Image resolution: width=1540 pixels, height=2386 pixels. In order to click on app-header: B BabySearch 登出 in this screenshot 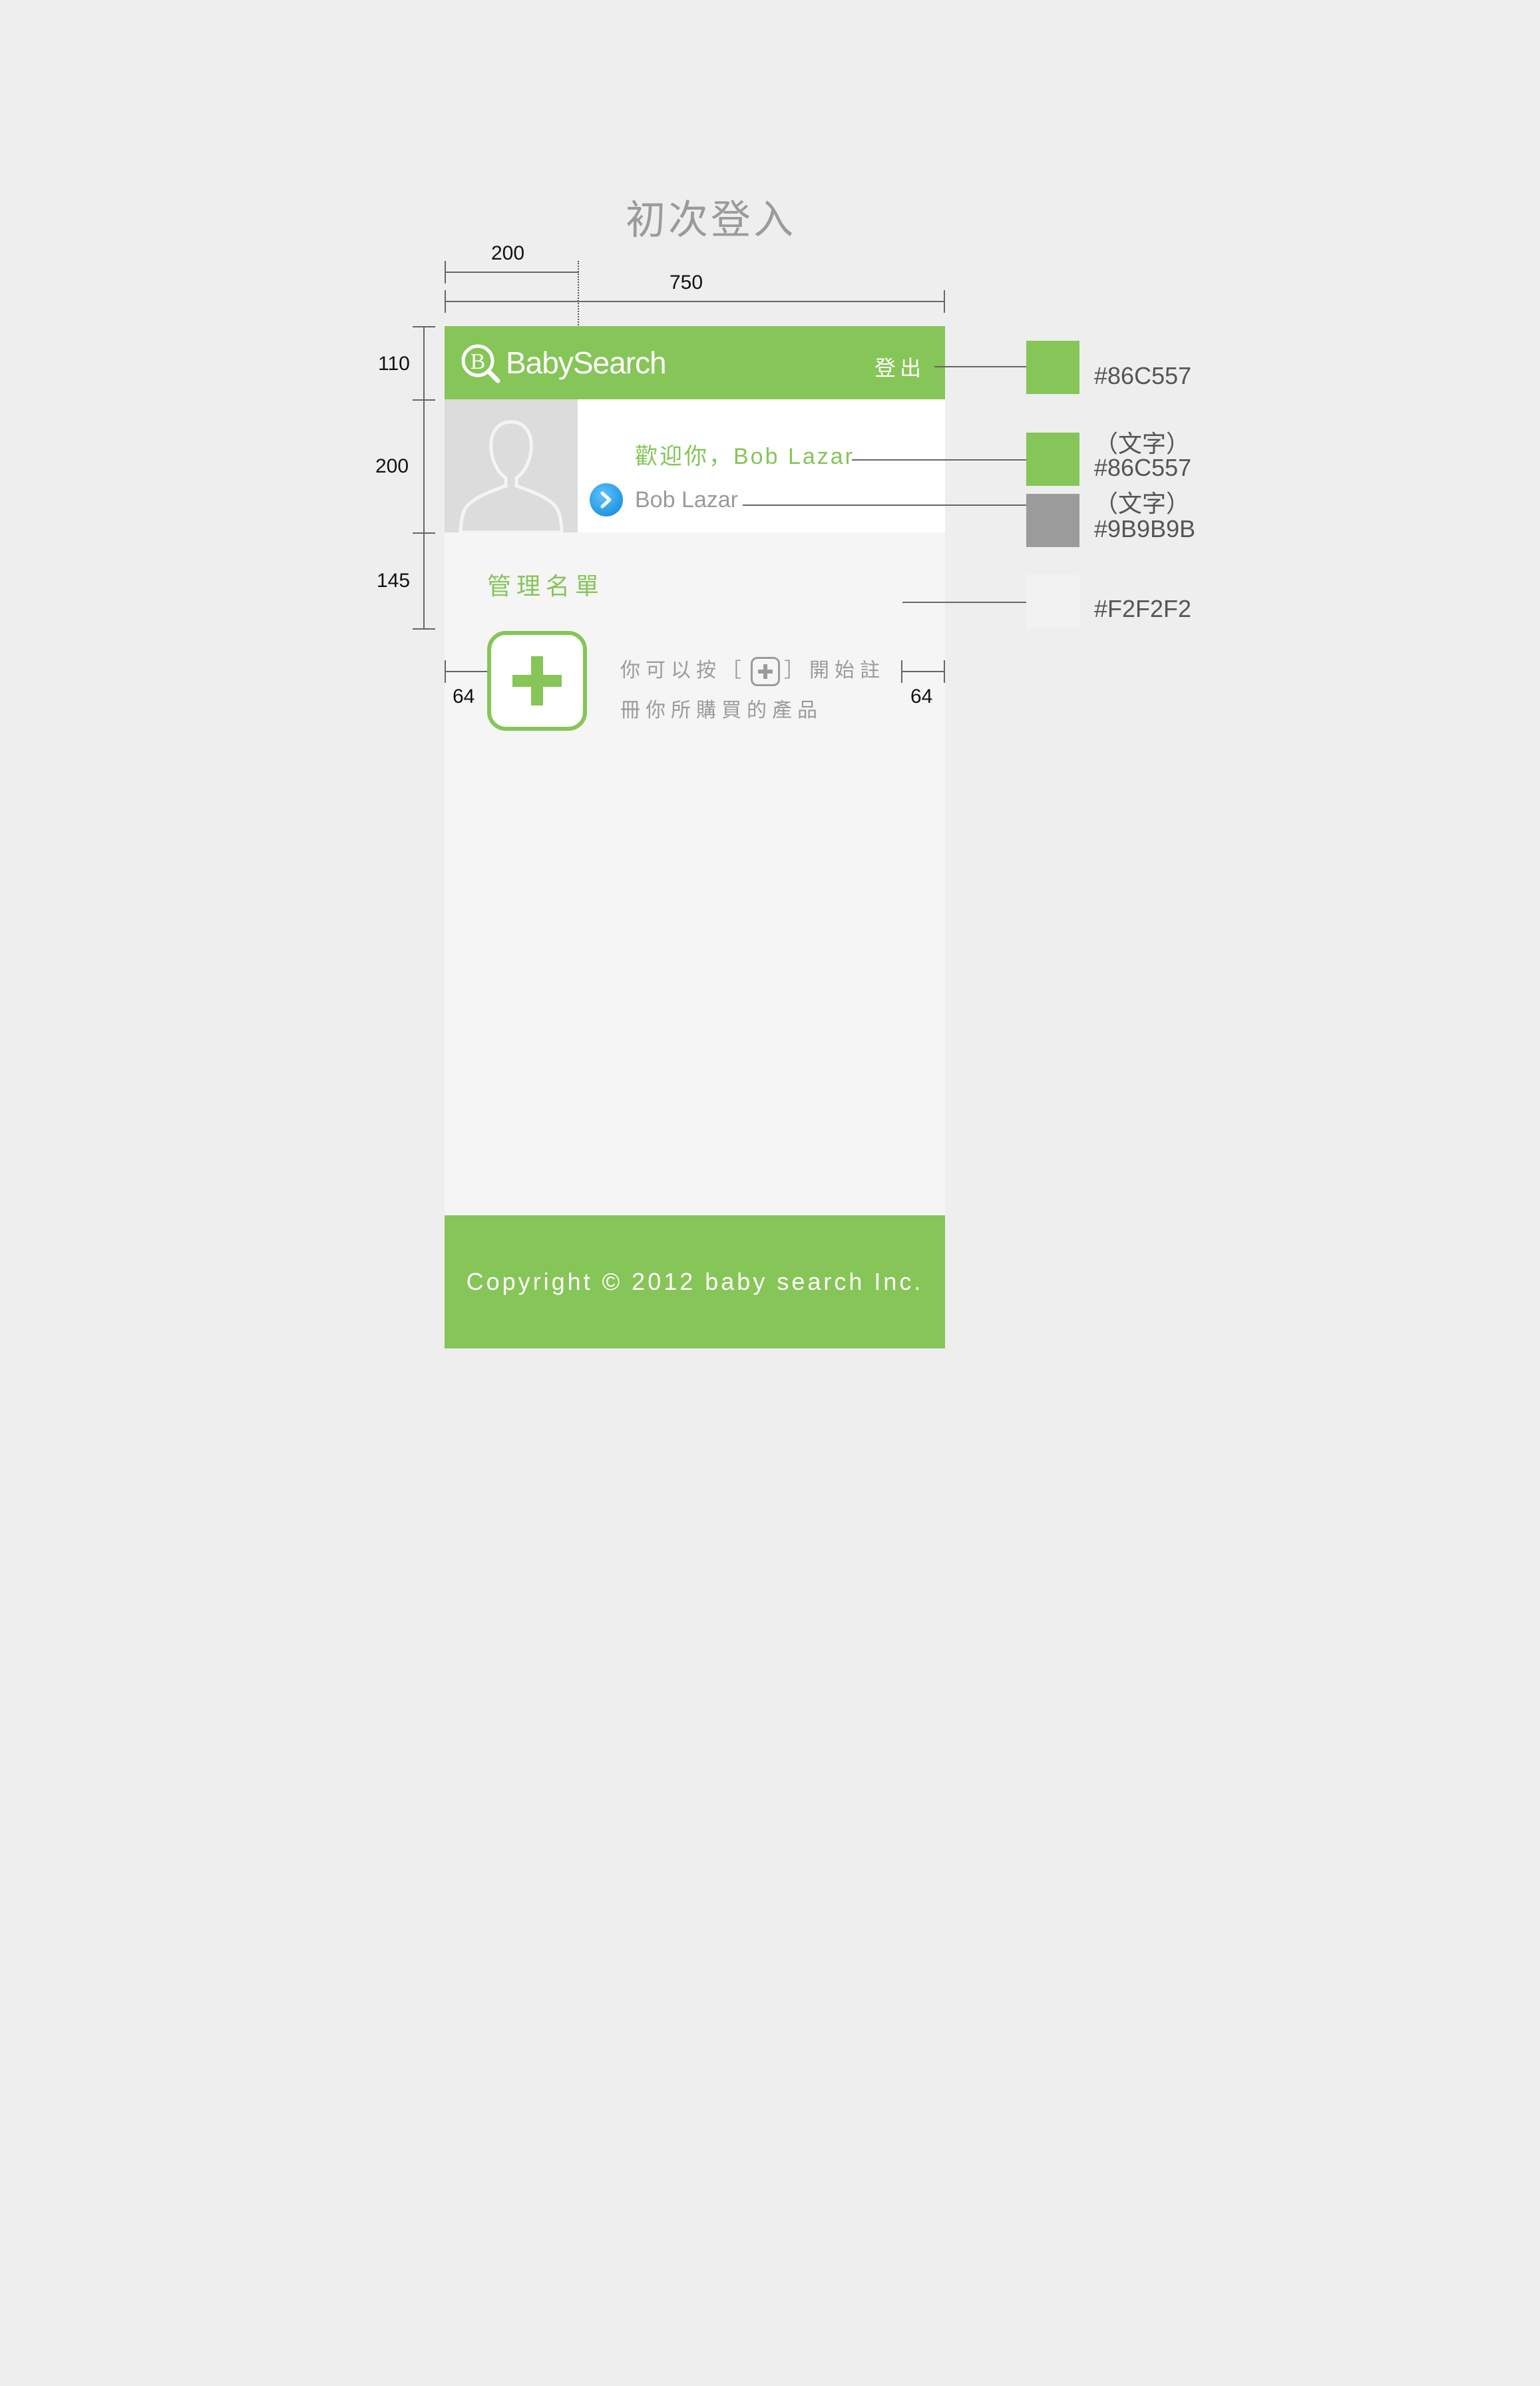, I will do `click(695, 362)`.